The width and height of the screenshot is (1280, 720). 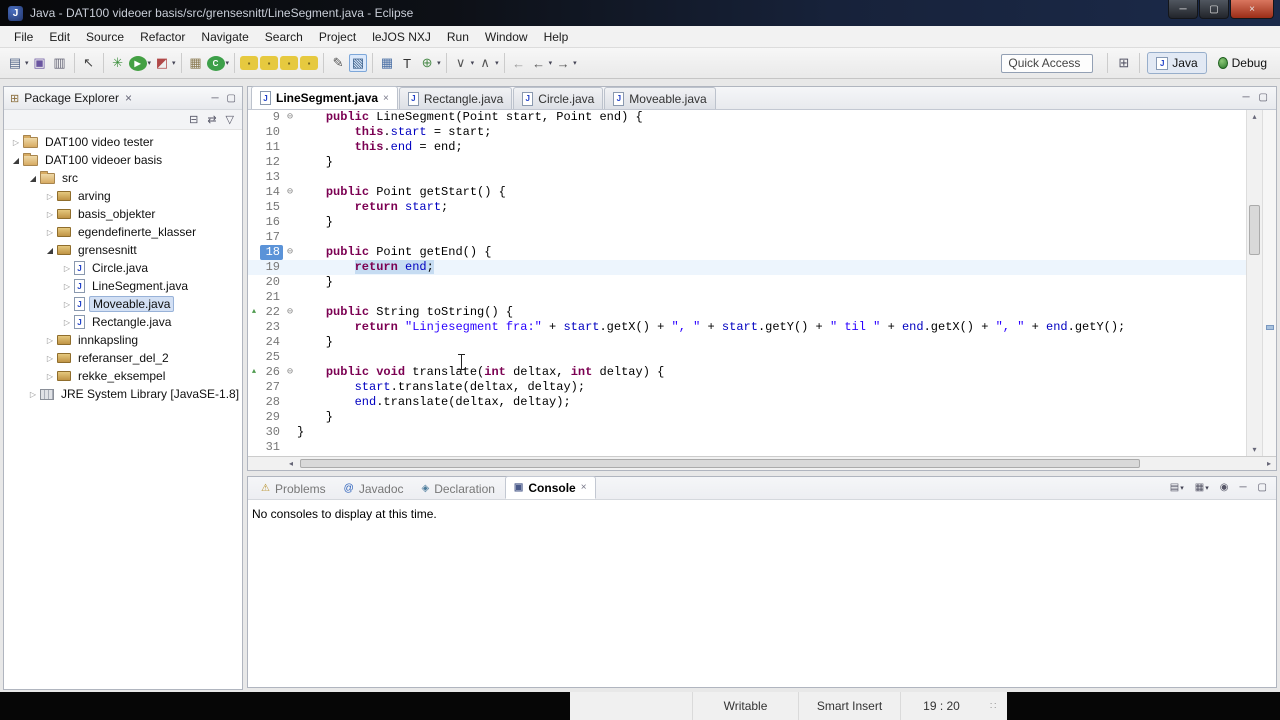 What do you see at coordinates (1047, 63) in the screenshot?
I see `quick-access-box: Quick Access` at bounding box center [1047, 63].